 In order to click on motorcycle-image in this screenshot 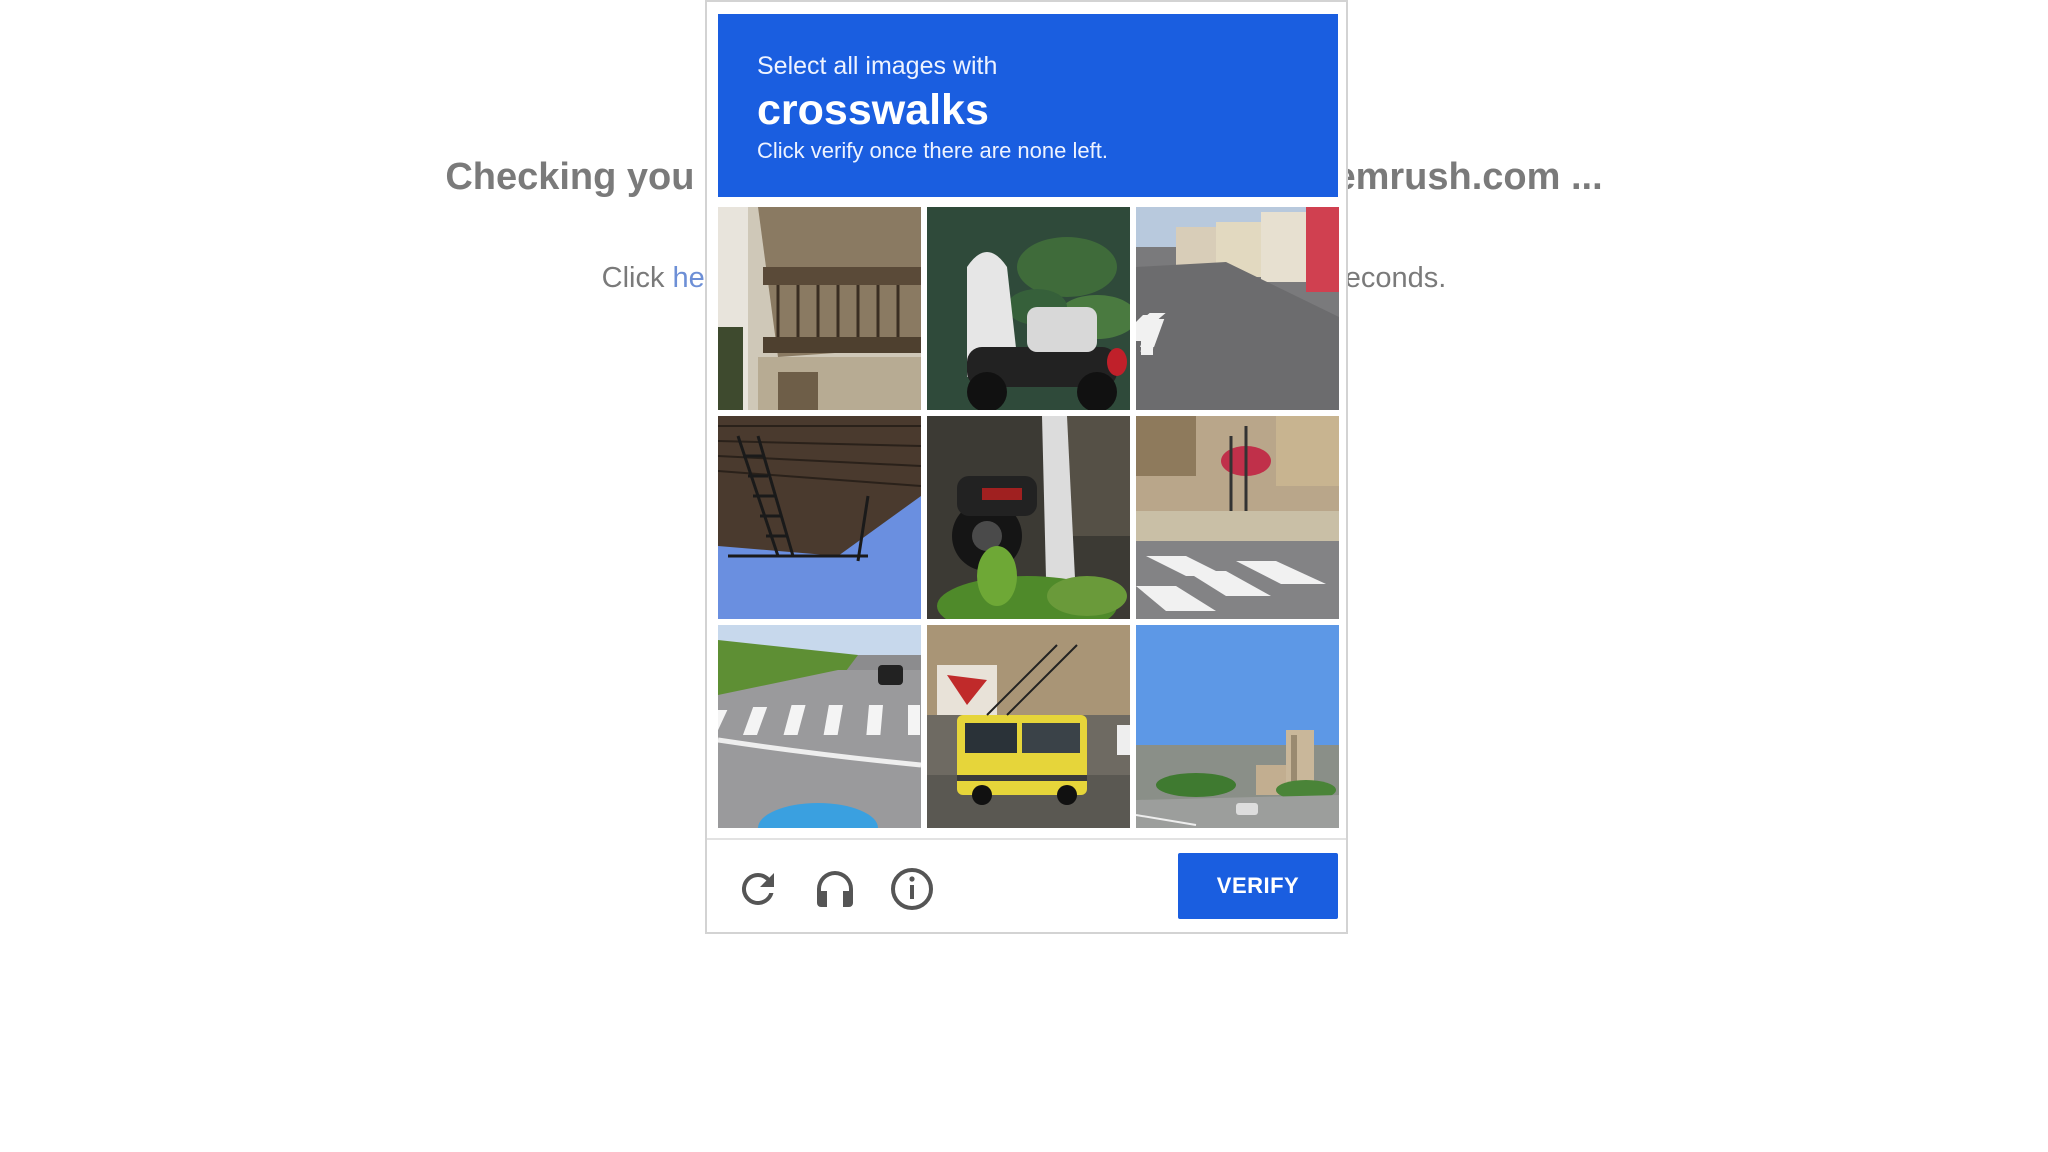, I will do `click(1028, 517)`.